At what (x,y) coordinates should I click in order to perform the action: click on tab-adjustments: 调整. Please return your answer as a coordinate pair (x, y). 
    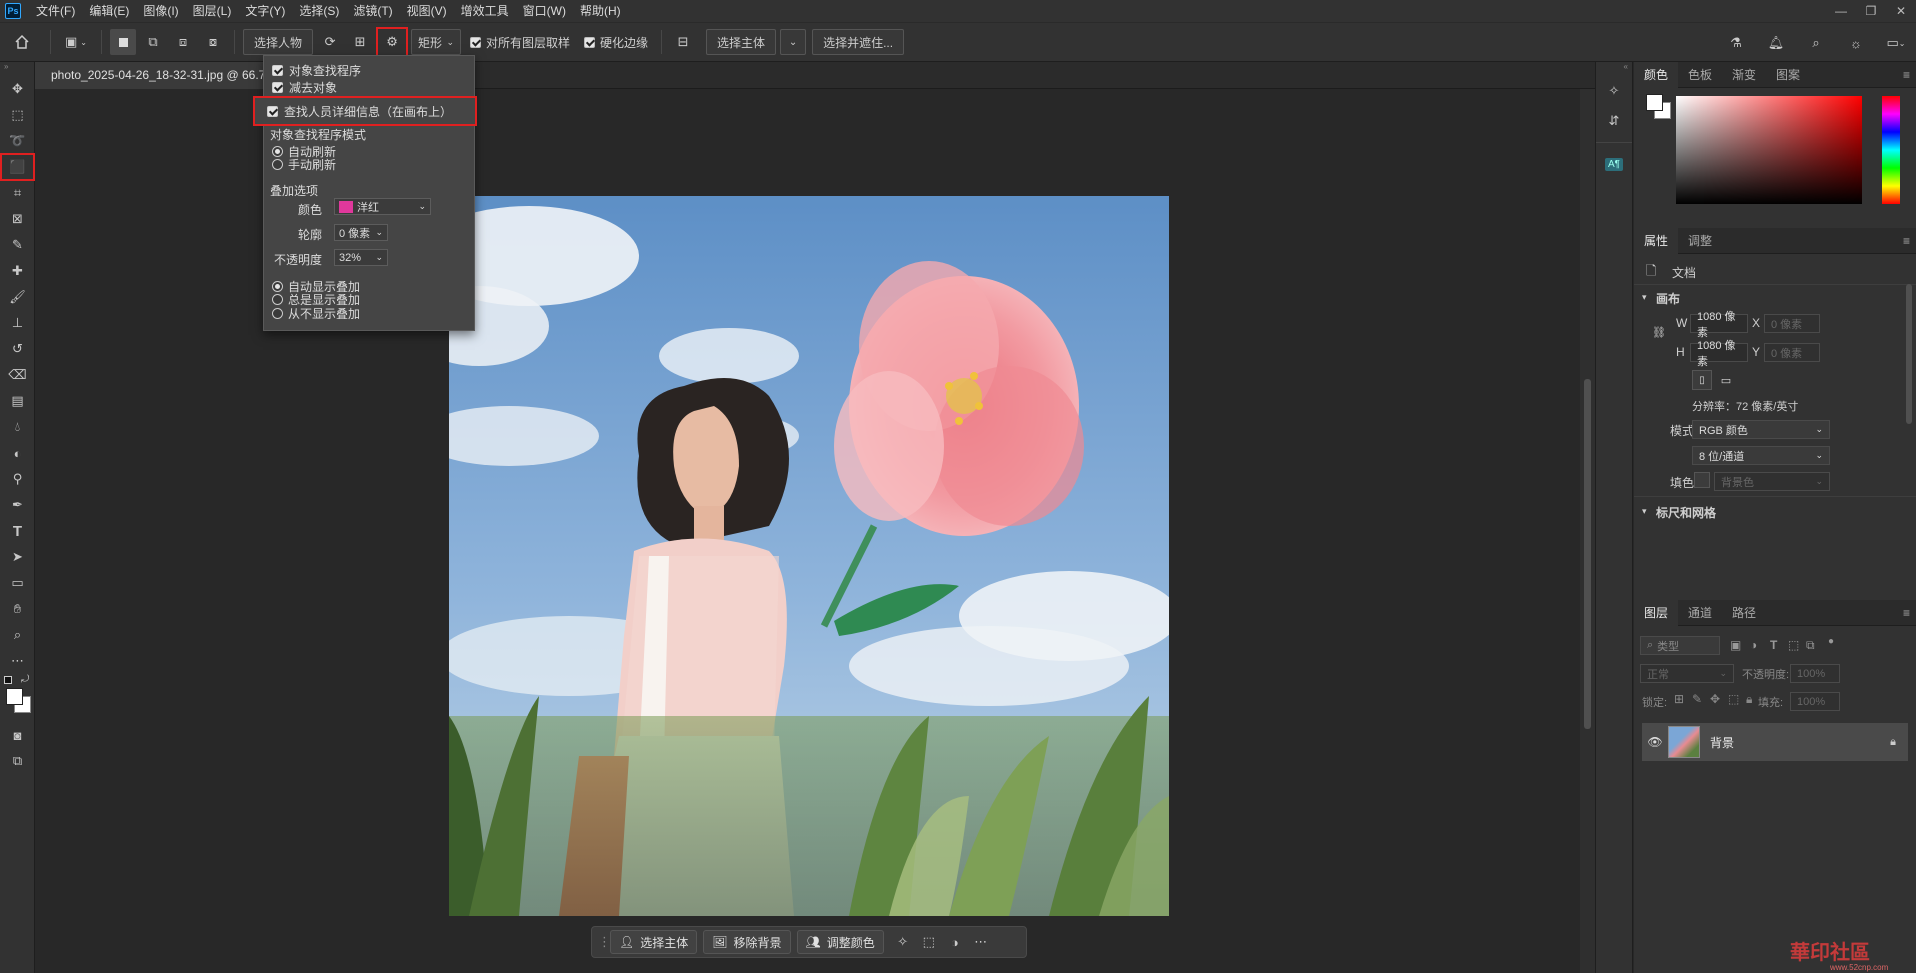
    Looking at the image, I should click on (1700, 241).